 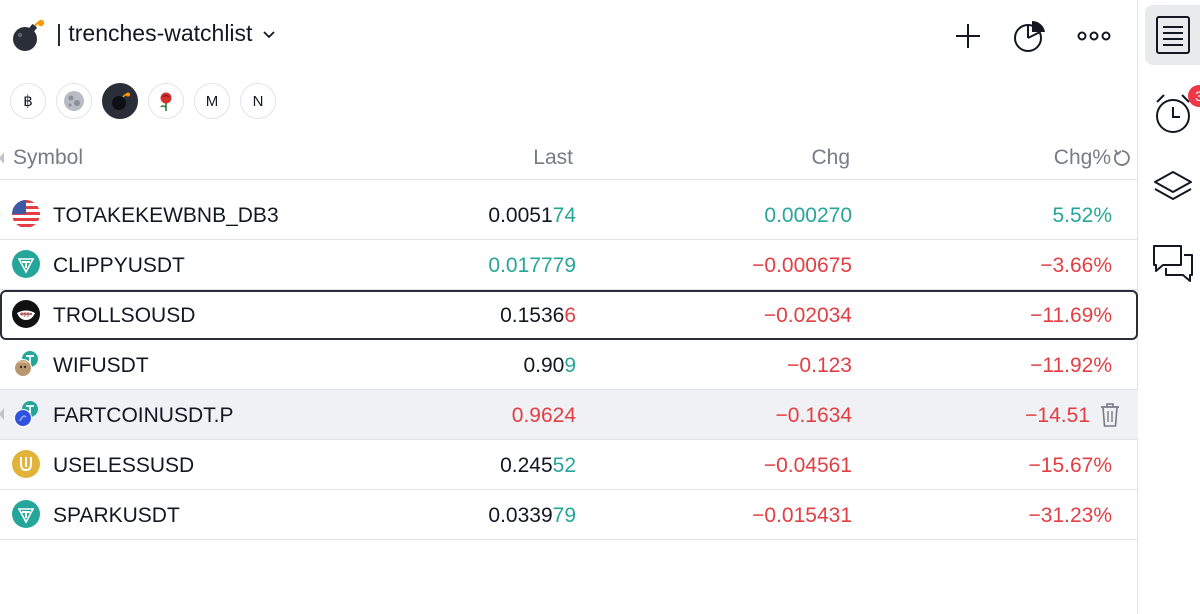 I want to click on more-horizontal-icon, so click(x=1094, y=36).